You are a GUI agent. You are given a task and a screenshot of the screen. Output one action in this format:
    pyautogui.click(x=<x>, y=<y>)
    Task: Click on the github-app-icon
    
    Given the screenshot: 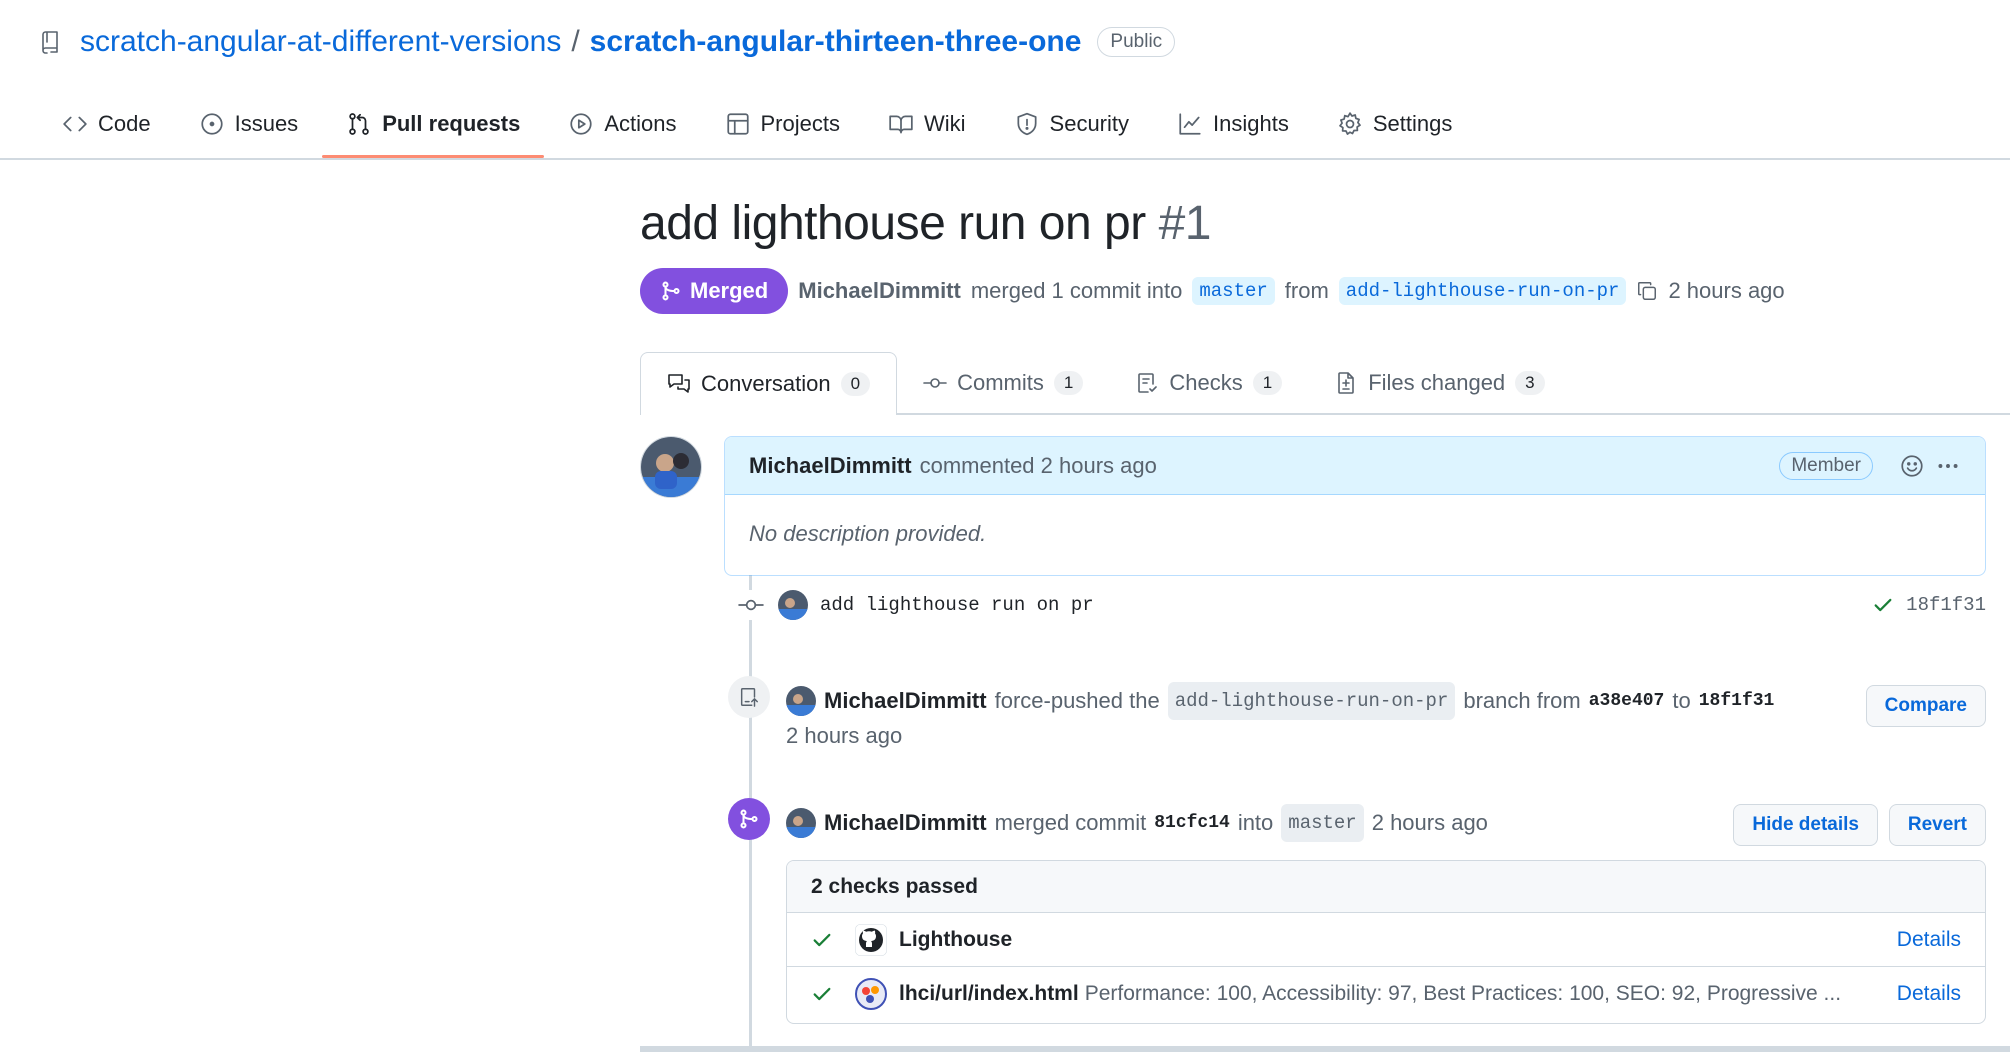 What is the action you would take?
    pyautogui.click(x=871, y=939)
    